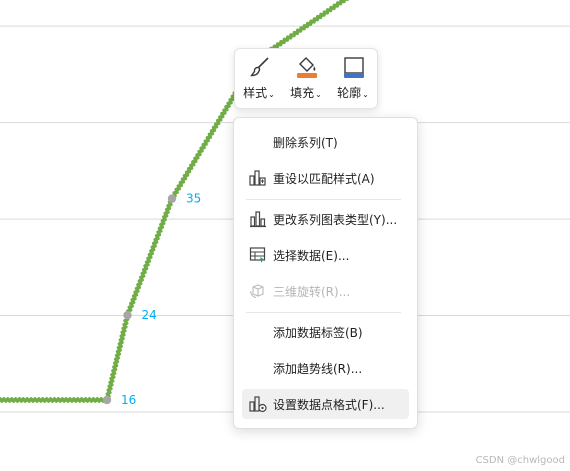 The height and width of the screenshot is (471, 570). I want to click on style-button-label: 样式⌄, so click(259, 93).